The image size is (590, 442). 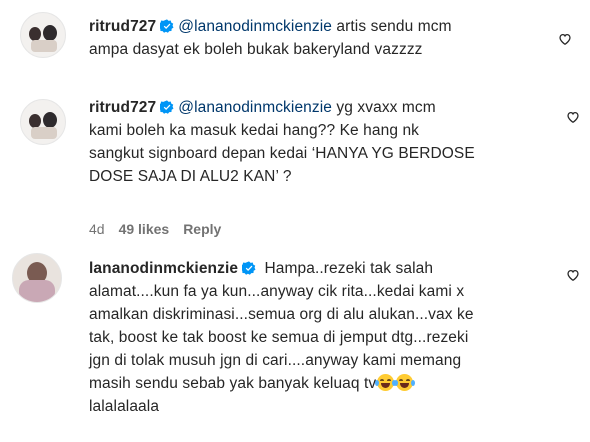 What do you see at coordinates (144, 229) in the screenshot?
I see `comment-likes: 49 likes` at bounding box center [144, 229].